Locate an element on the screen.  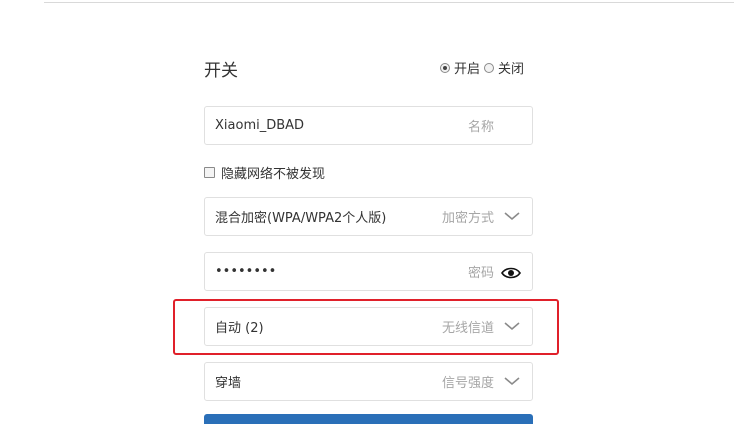
encryption-value: 混合加密(WPA/WPA2个人版) is located at coordinates (301, 218).